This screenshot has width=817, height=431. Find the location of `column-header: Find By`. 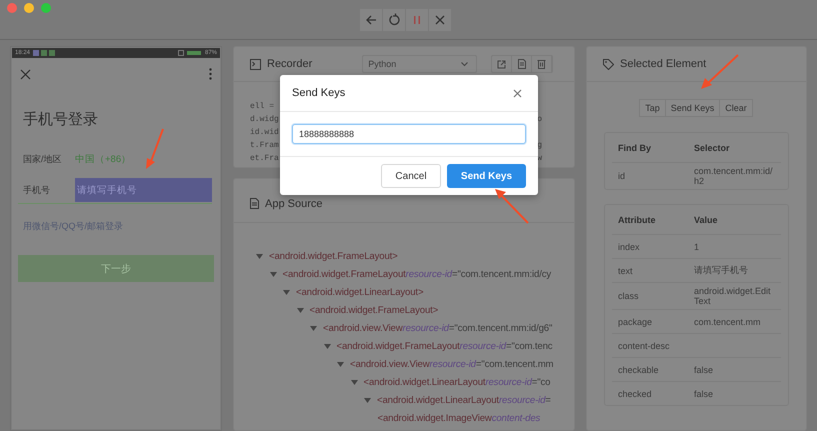

column-header: Find By is located at coordinates (635, 147).